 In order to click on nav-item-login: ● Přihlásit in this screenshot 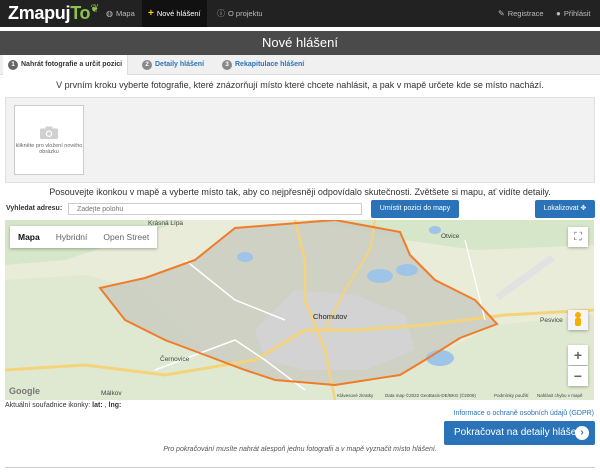, I will do `click(573, 13)`.